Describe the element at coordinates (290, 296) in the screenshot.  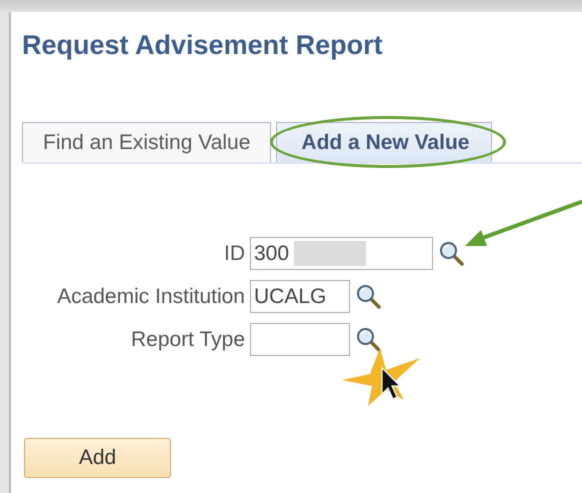
I see `field-value: UCALG` at that location.